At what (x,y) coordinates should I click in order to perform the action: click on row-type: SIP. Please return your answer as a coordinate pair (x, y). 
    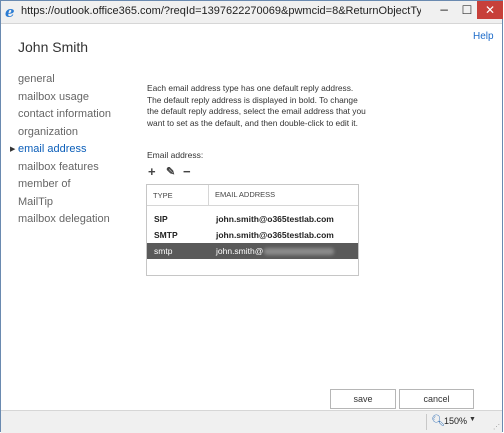
    Looking at the image, I should click on (161, 219).